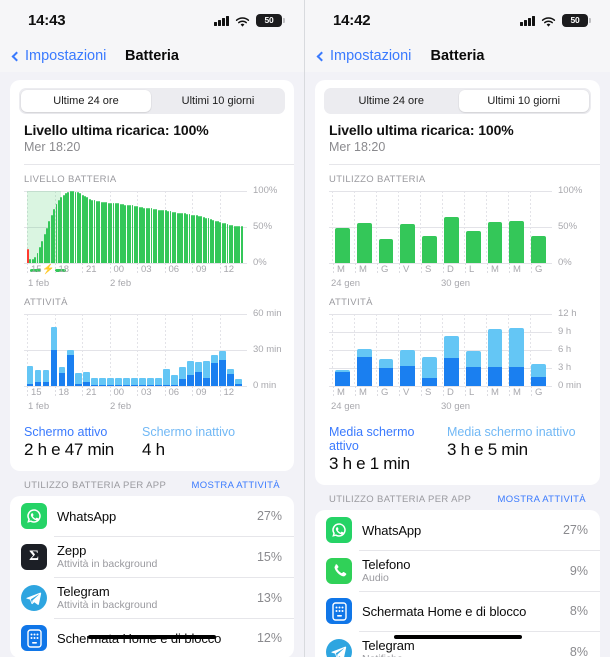 This screenshot has width=610, height=657. I want to click on activity-x-subaxis: 24 gen 30 gen, so click(440, 407).